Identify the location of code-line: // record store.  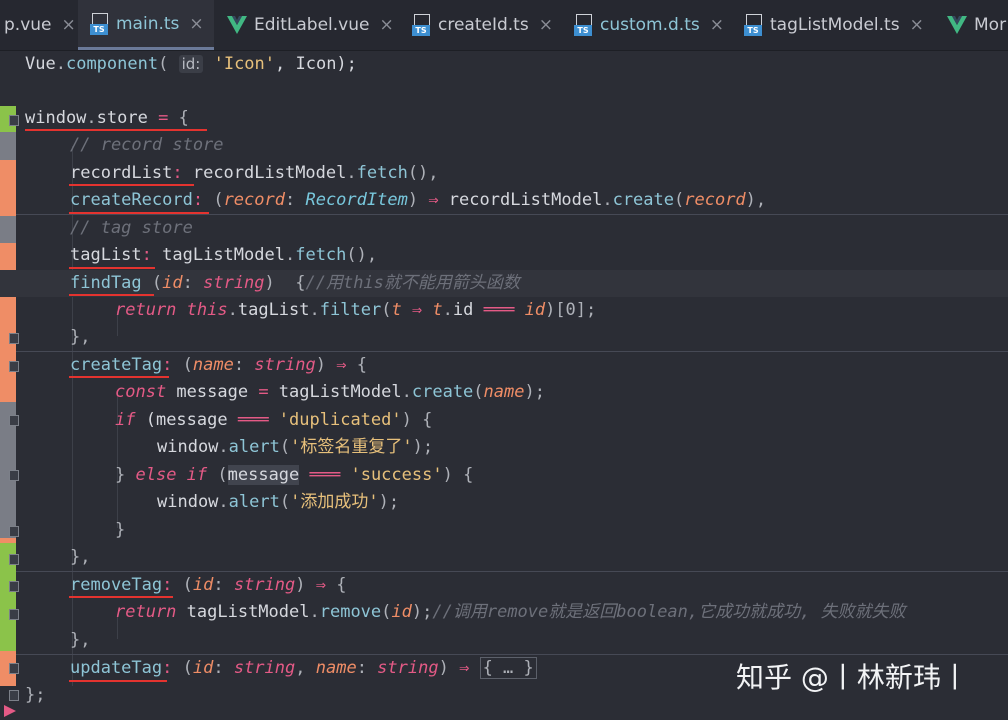
(504, 145).